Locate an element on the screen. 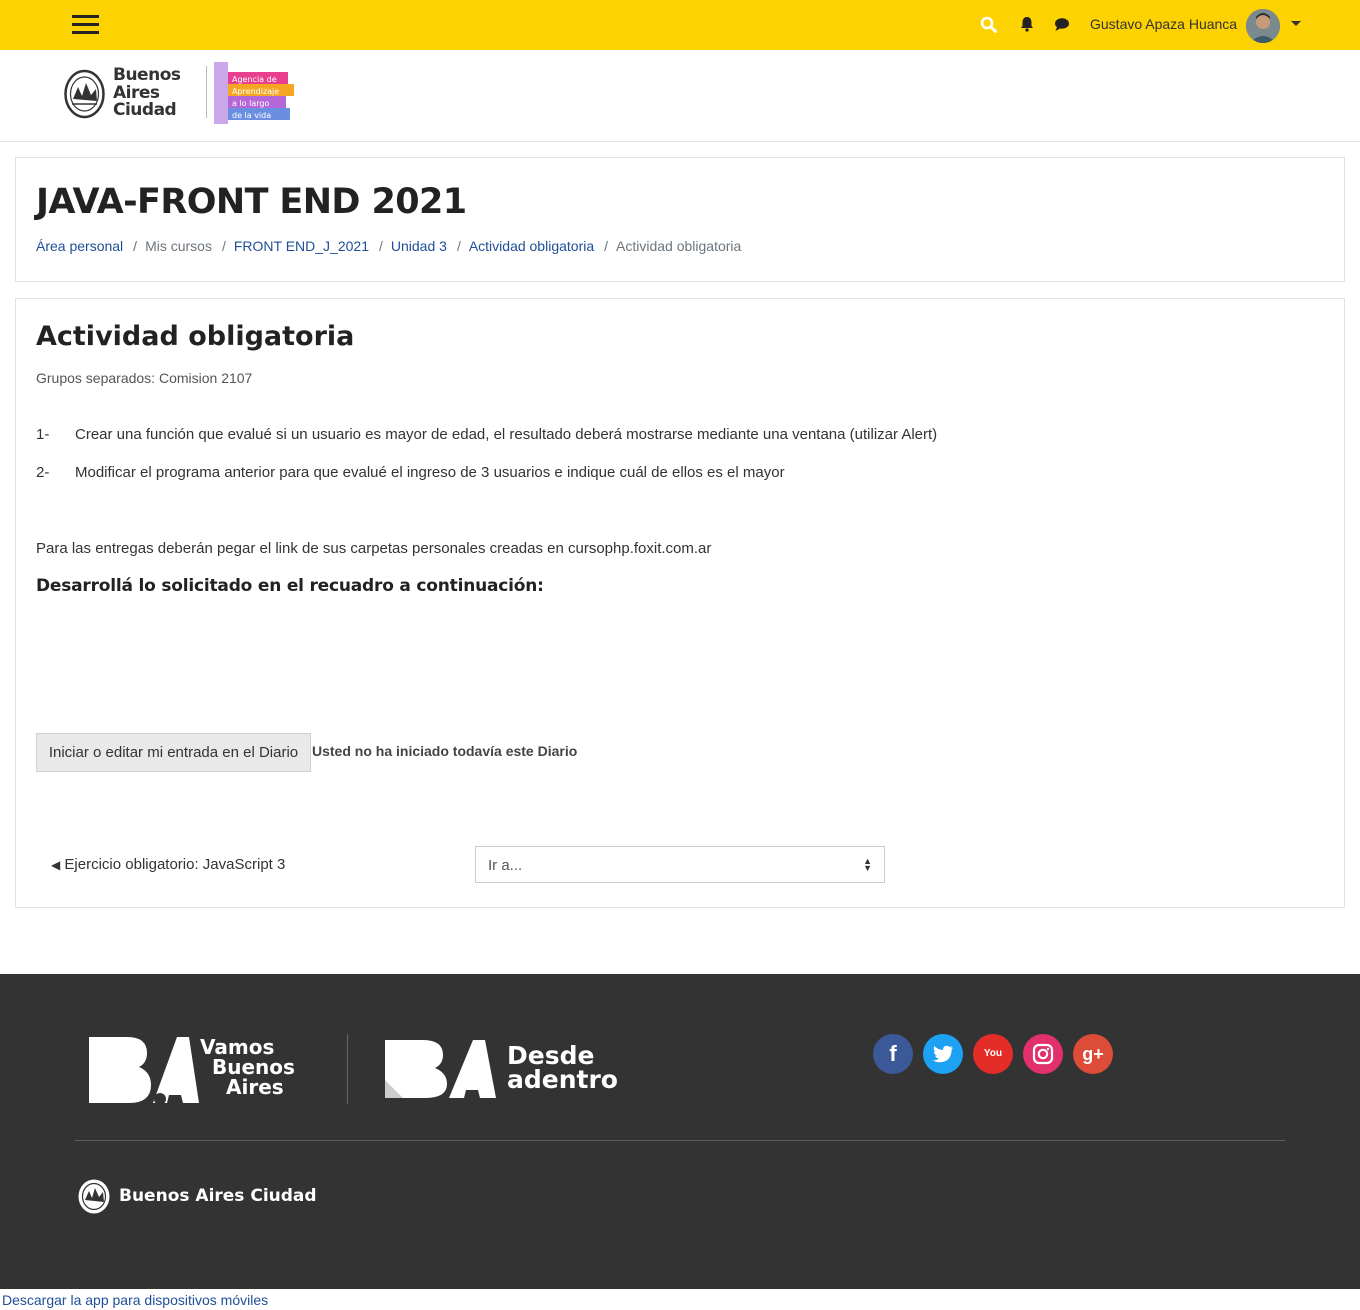 This screenshot has height=1310, width=1360. user-menu-name: Gustavo Apaza Huanca is located at coordinates (1163, 24).